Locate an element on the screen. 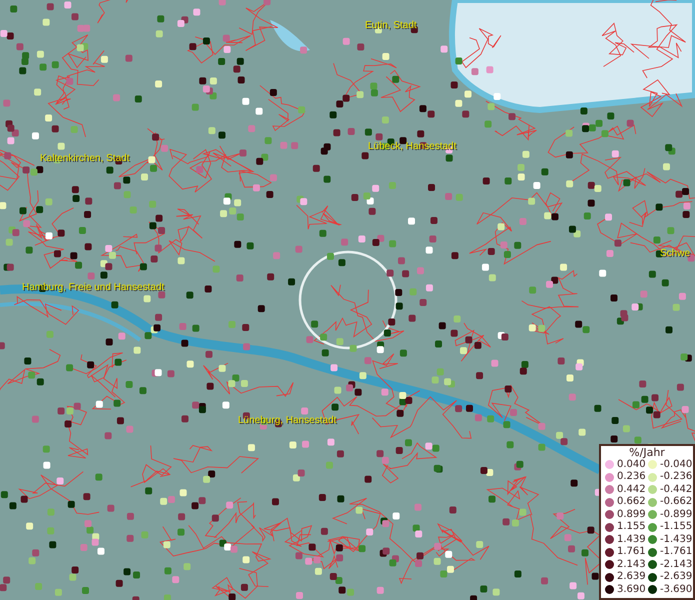  legend-value: -0.040 is located at coordinates (676, 465).